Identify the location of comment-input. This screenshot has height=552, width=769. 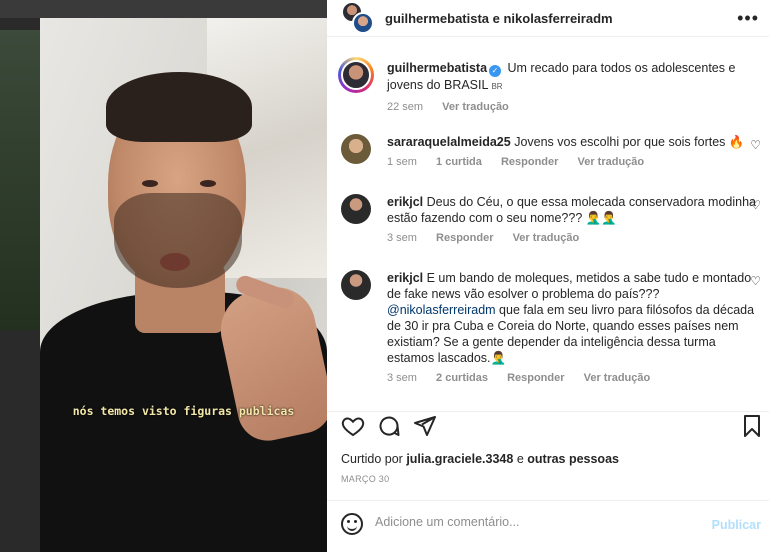
(535, 522).